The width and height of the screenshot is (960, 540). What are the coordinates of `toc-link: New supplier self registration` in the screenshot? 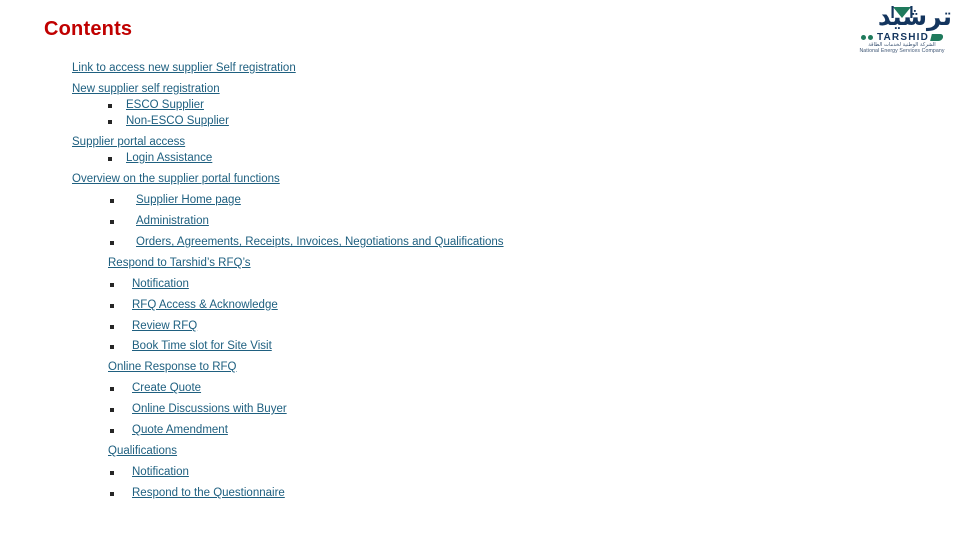 It's located at (146, 89).